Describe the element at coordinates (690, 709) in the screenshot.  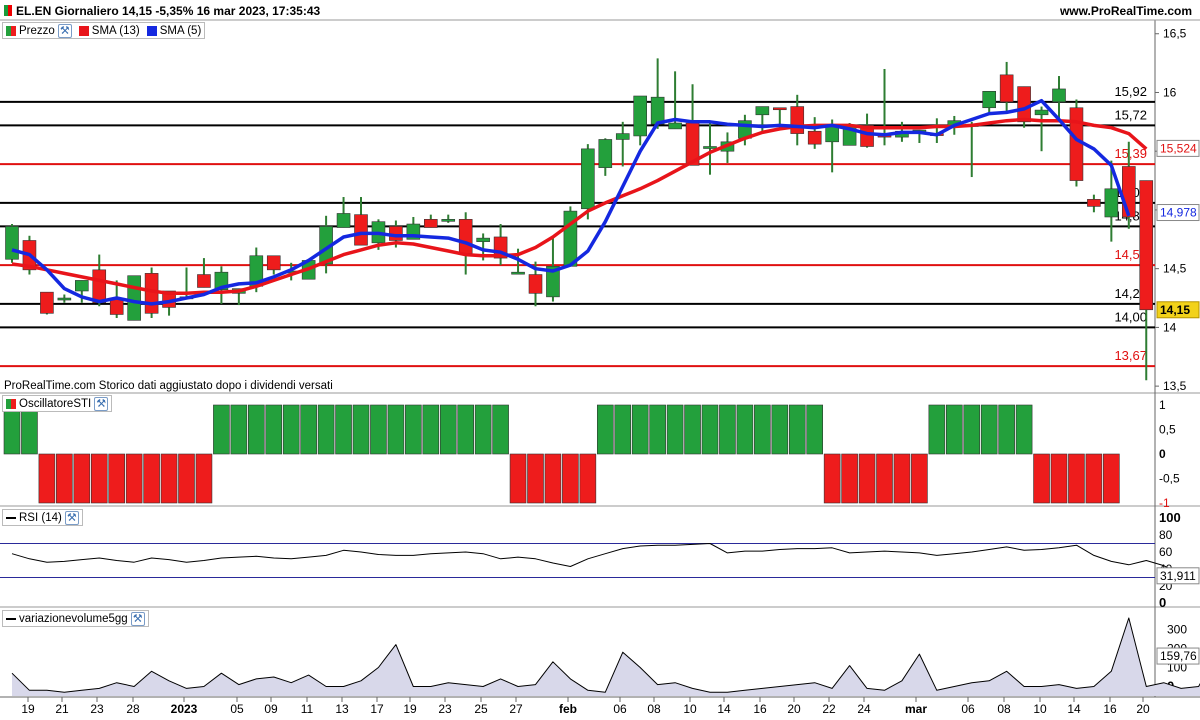
I see `x-tick-label: 10` at that location.